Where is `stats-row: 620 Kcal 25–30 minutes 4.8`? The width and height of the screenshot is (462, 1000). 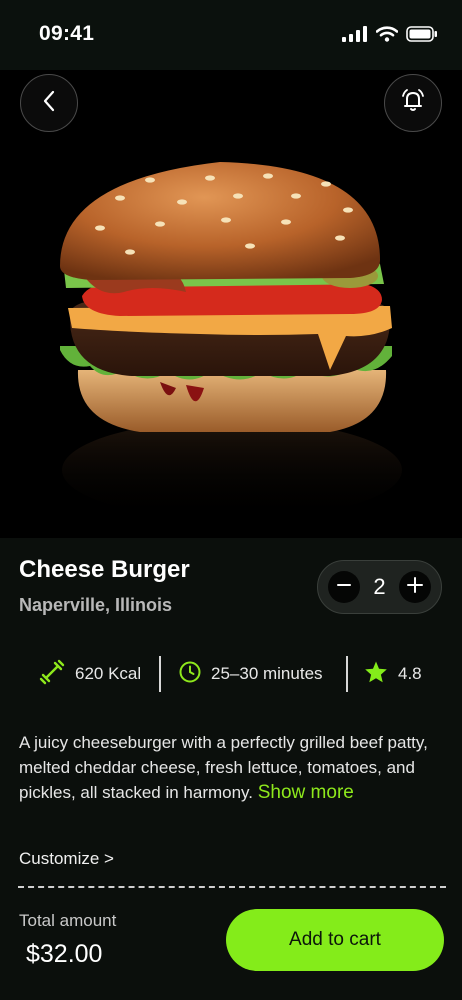
stats-row: 620 Kcal 25–30 minutes 4.8 is located at coordinates (231, 674).